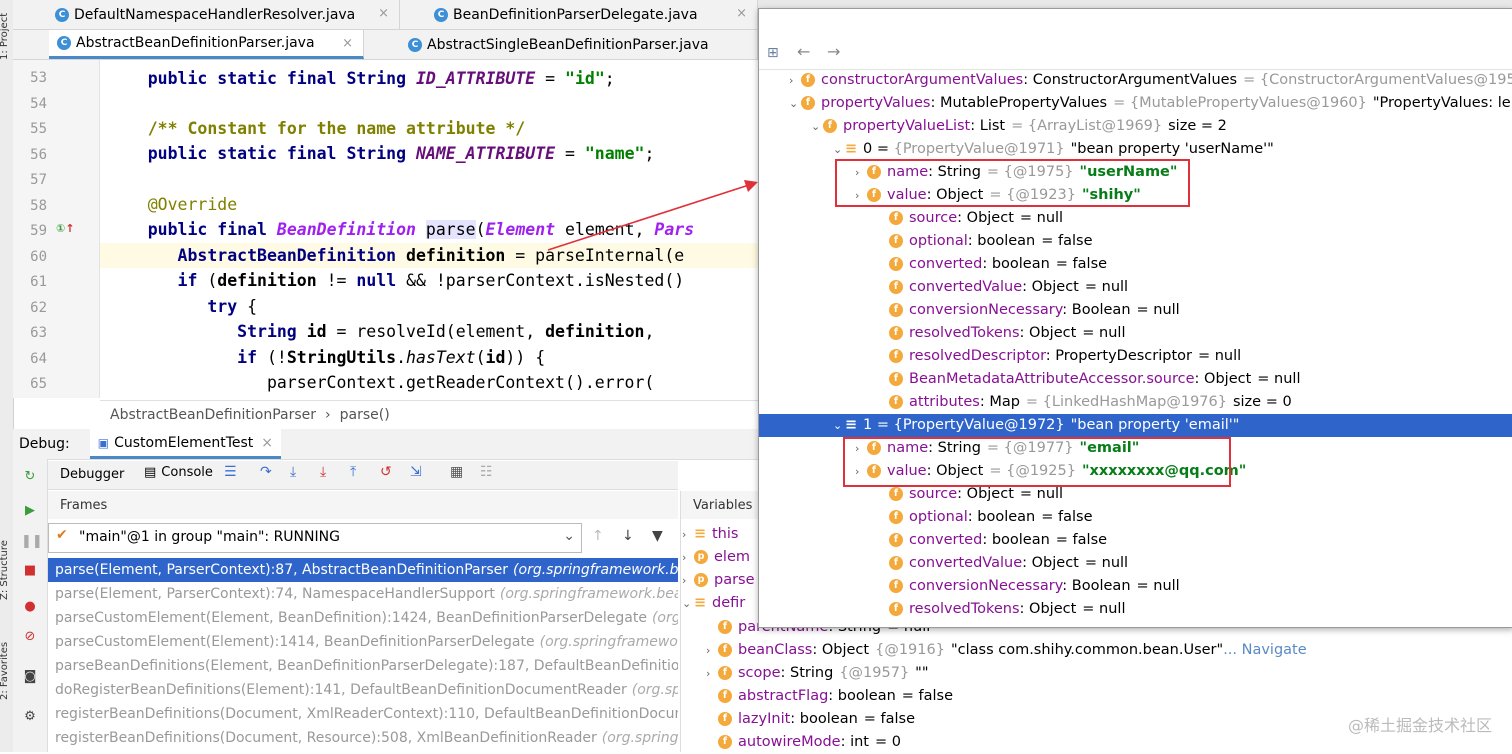  Describe the element at coordinates (829, 696) in the screenshot. I see `variable-row: f abstractFlag: boolean = false` at that location.